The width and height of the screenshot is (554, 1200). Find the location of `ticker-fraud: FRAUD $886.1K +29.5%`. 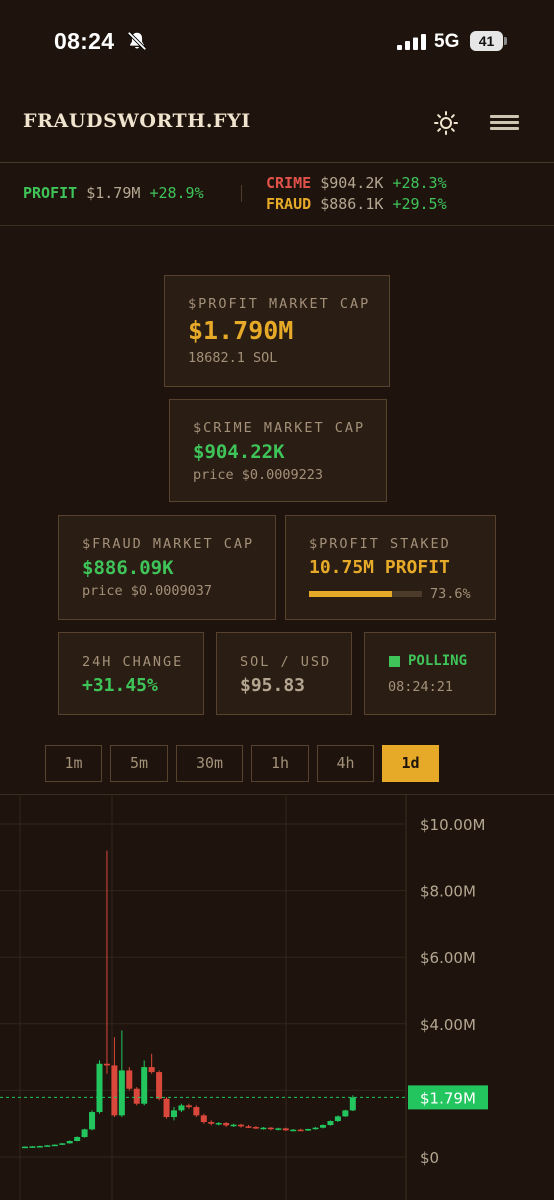

ticker-fraud: FRAUD $886.1K +29.5% is located at coordinates (356, 204).